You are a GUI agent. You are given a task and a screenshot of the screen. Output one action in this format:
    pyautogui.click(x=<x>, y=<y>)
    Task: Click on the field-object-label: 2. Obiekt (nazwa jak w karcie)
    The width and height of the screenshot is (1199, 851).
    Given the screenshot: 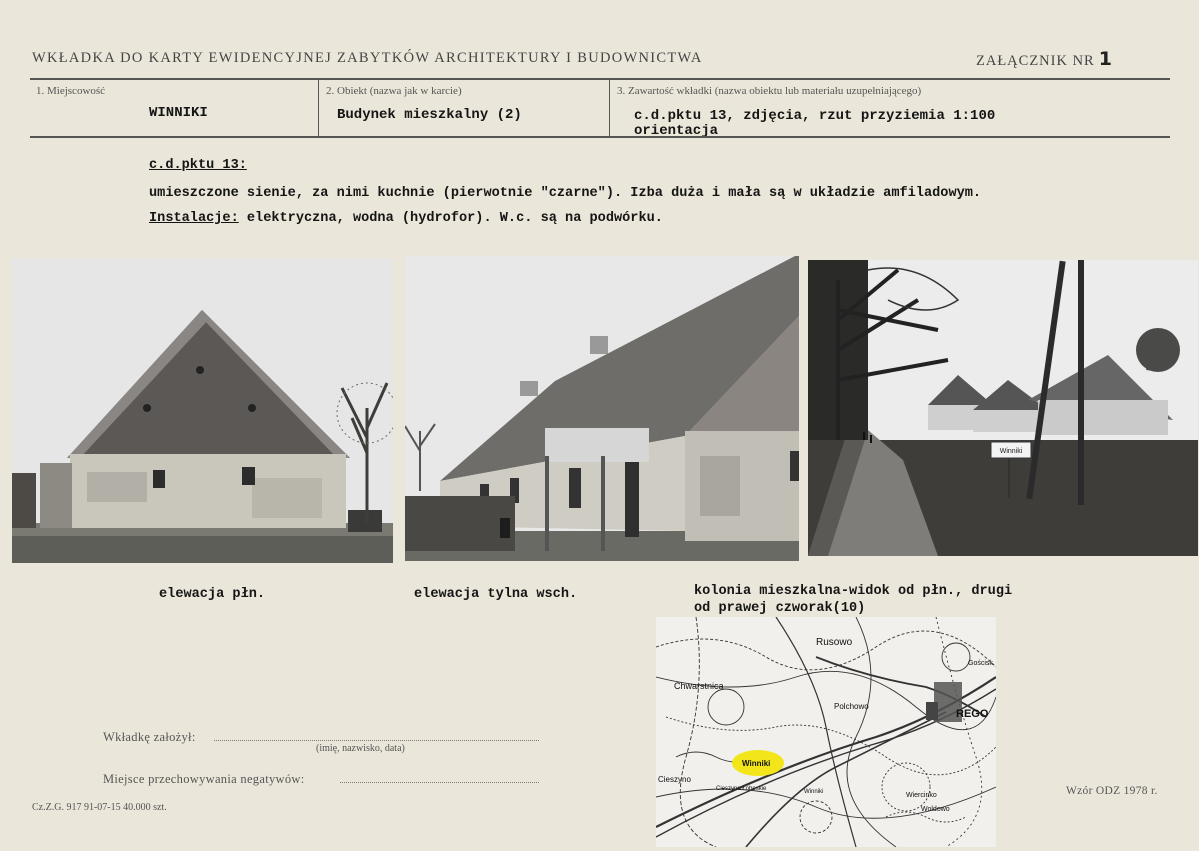 What is the action you would take?
    pyautogui.click(x=394, y=91)
    